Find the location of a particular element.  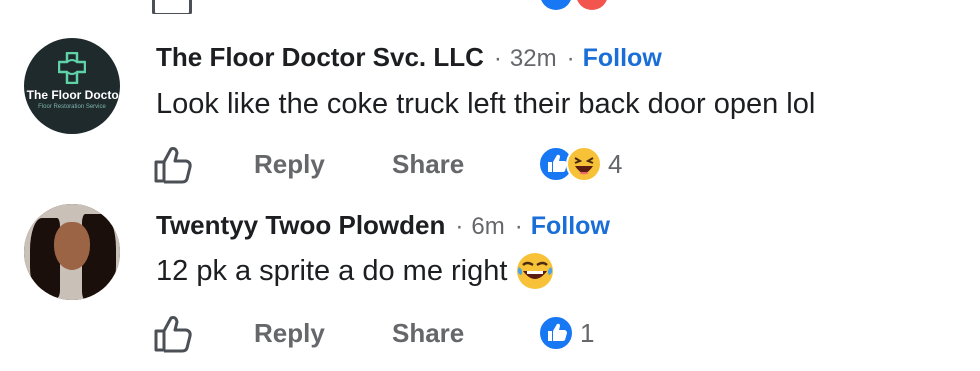

reaction-summary: 1 is located at coordinates (566, 333).